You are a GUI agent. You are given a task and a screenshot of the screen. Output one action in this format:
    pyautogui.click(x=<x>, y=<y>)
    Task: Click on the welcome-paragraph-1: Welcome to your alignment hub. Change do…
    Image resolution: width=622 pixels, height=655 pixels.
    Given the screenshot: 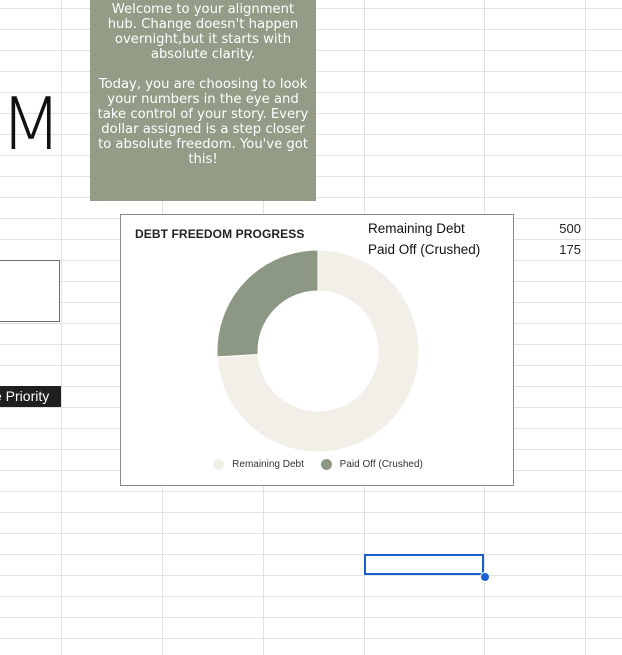 What is the action you would take?
    pyautogui.click(x=203, y=32)
    